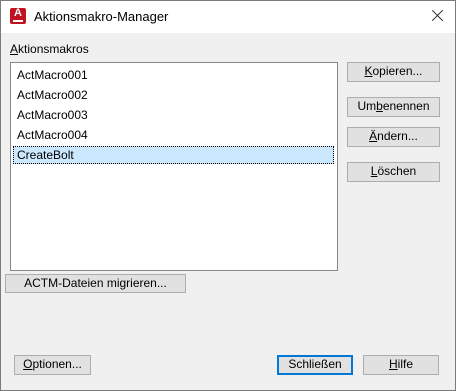 This screenshot has height=391, width=456. I want to click on list-item-selected: CreateBolt, so click(173, 155).